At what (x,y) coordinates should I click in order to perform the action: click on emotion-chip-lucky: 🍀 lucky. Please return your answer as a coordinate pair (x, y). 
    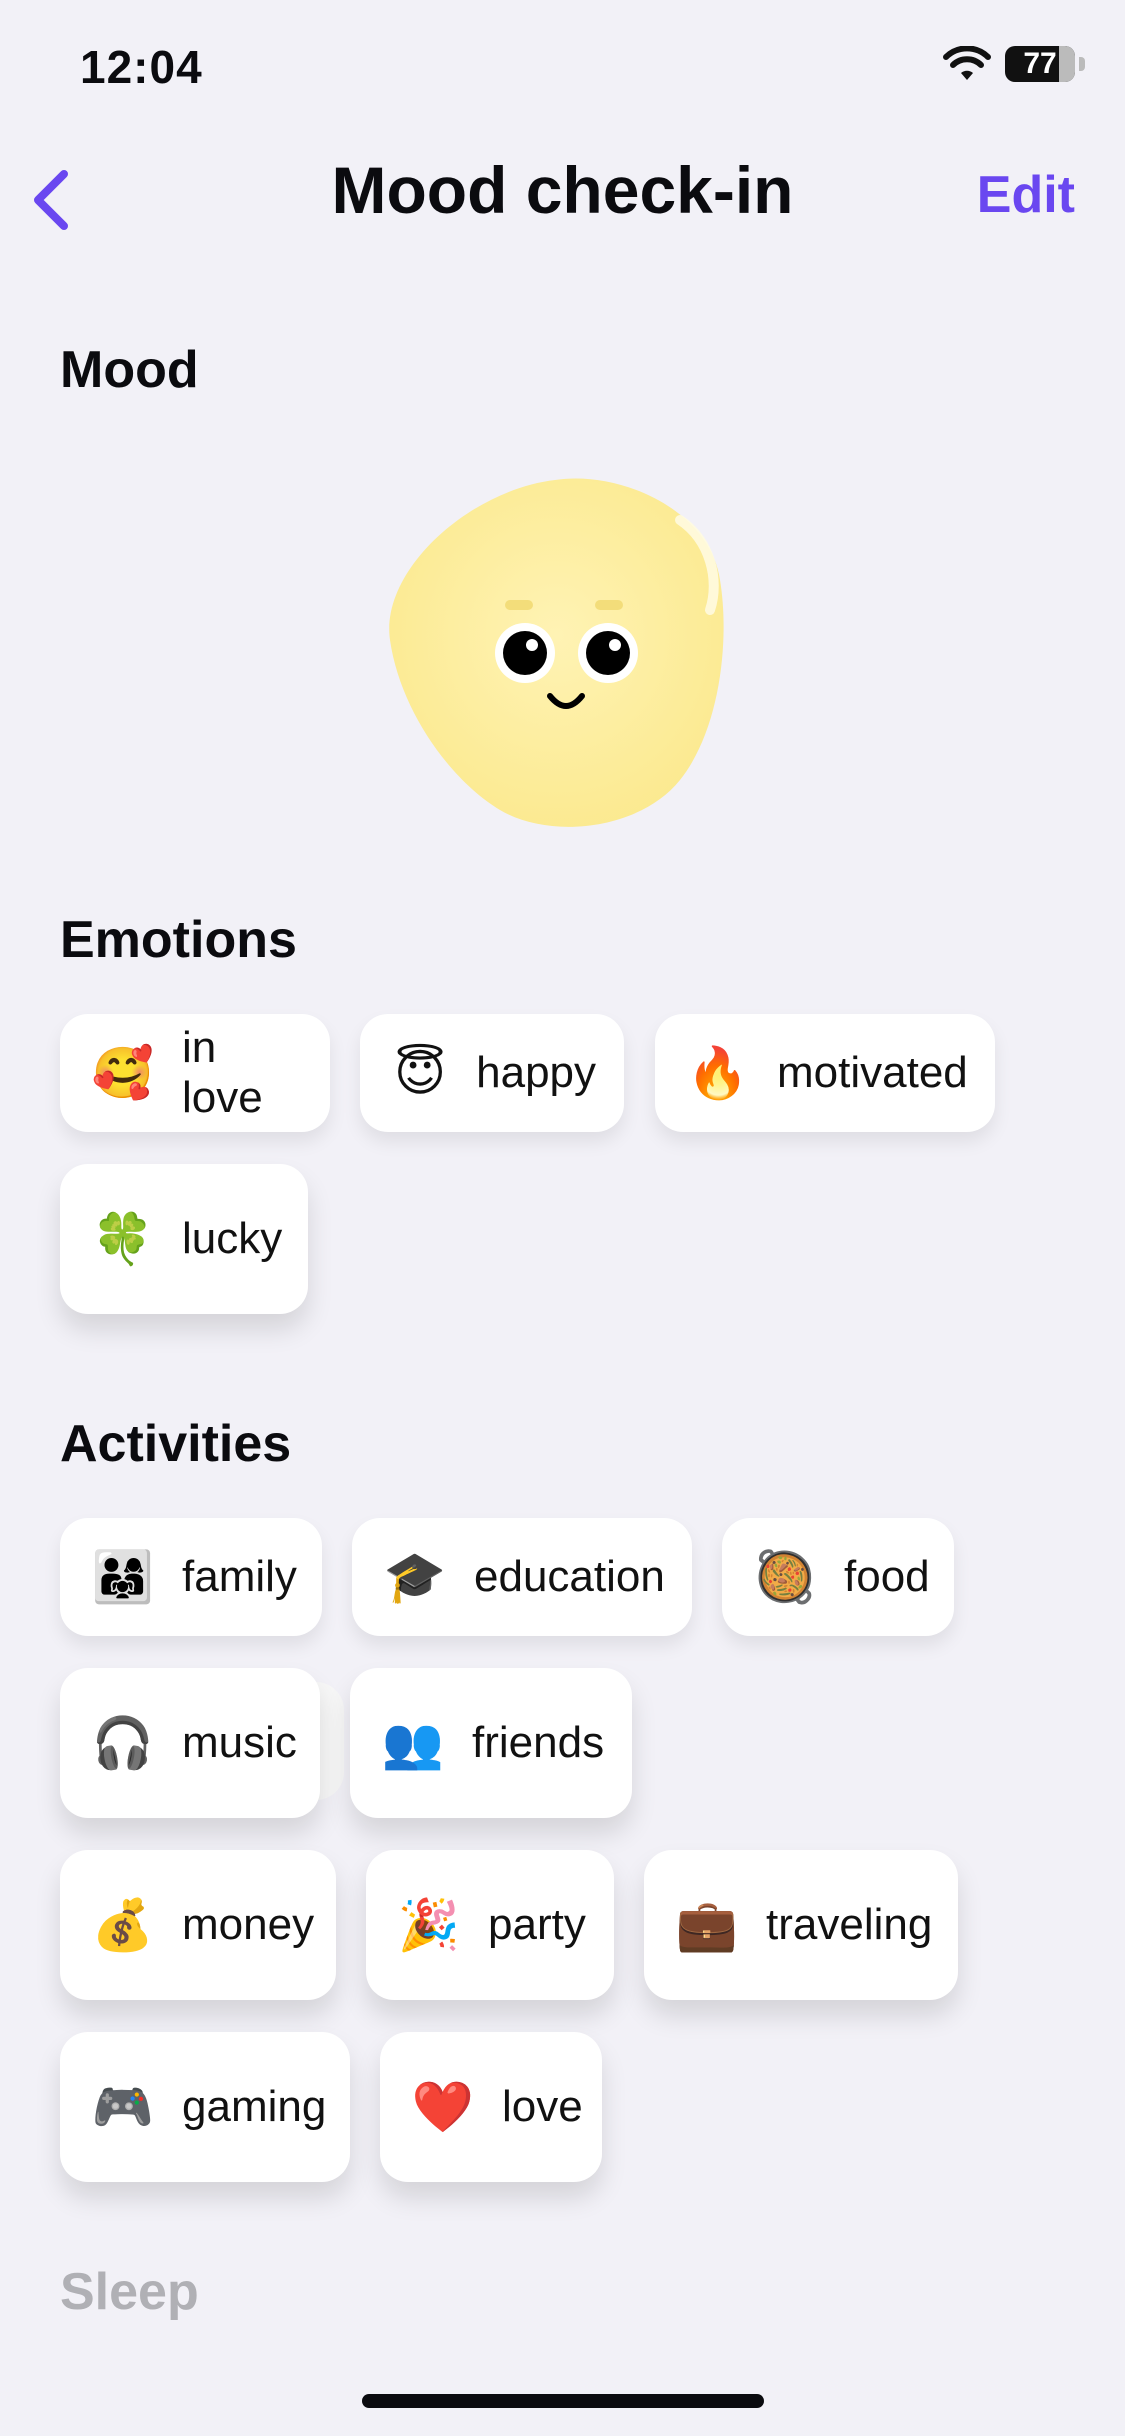
    Looking at the image, I should click on (184, 1239).